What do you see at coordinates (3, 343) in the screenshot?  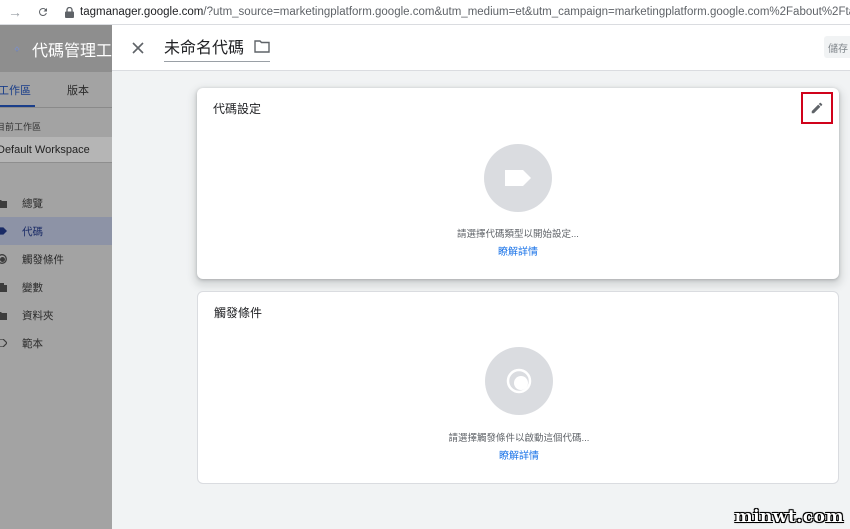 I see `template-icon` at bounding box center [3, 343].